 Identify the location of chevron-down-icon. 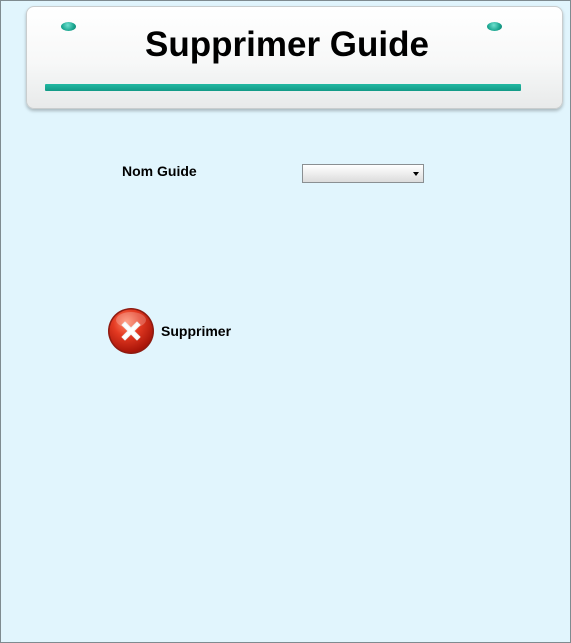
(416, 174).